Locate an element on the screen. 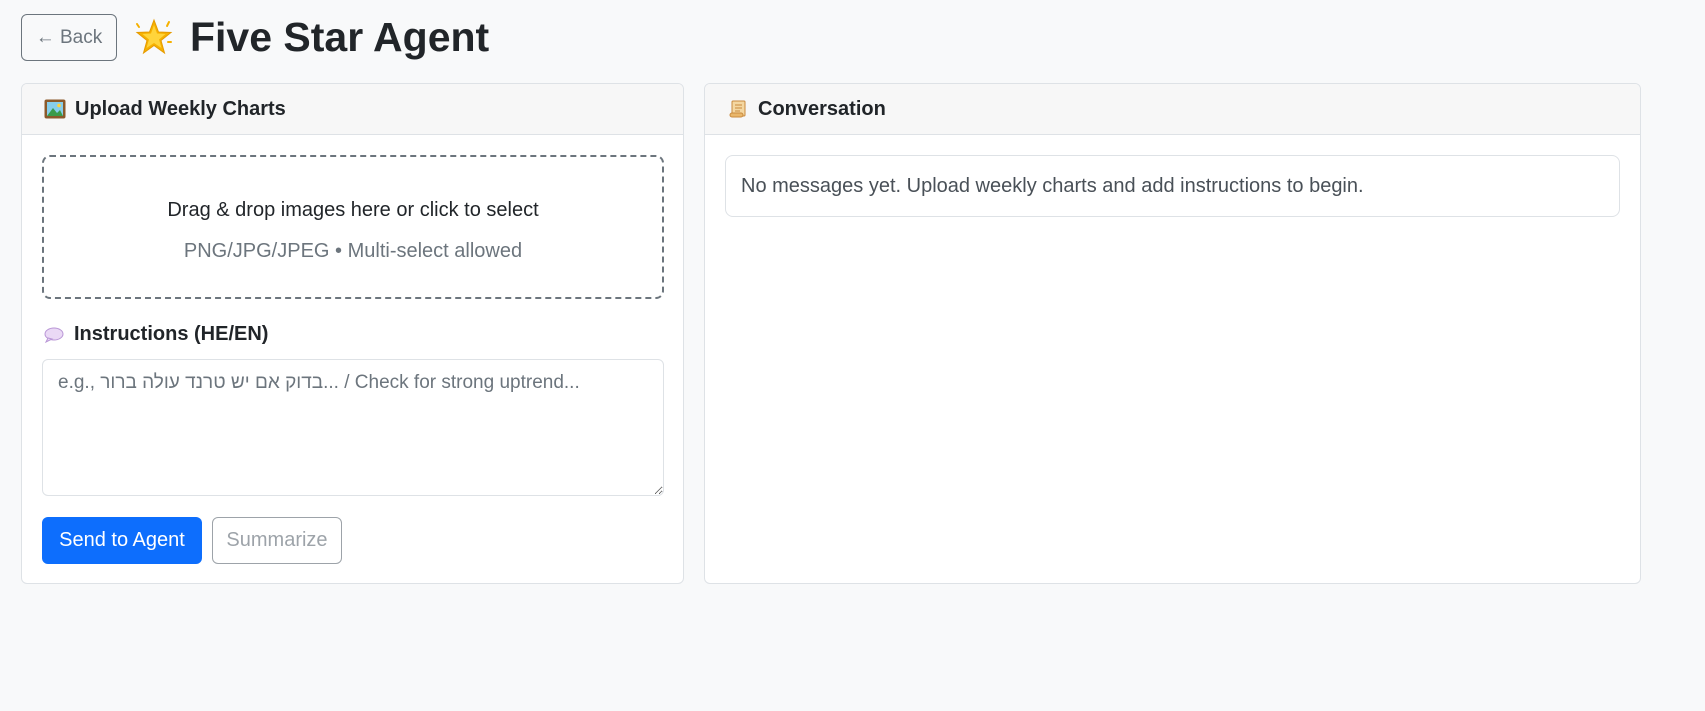 The image size is (1705, 711). framed-picture-icon is located at coordinates (55, 109).